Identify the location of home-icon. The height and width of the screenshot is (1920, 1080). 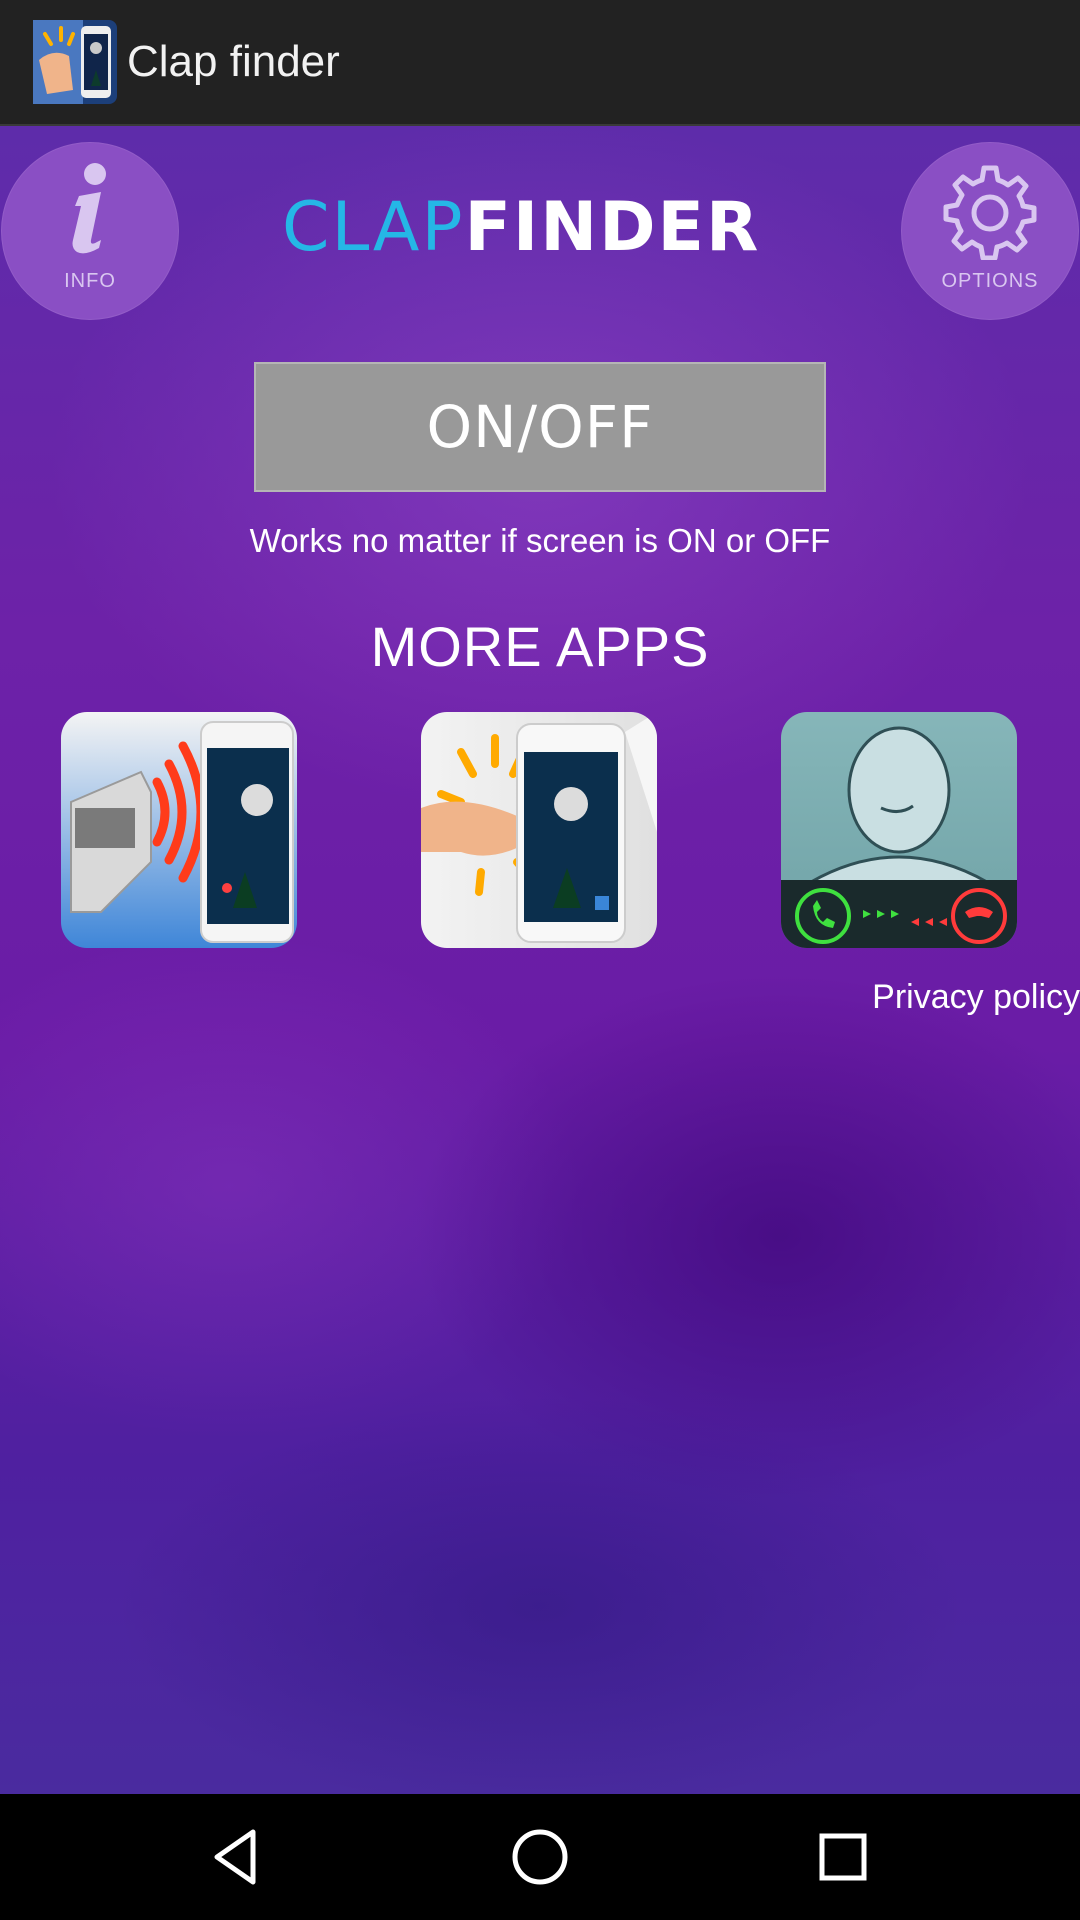
(540, 1857).